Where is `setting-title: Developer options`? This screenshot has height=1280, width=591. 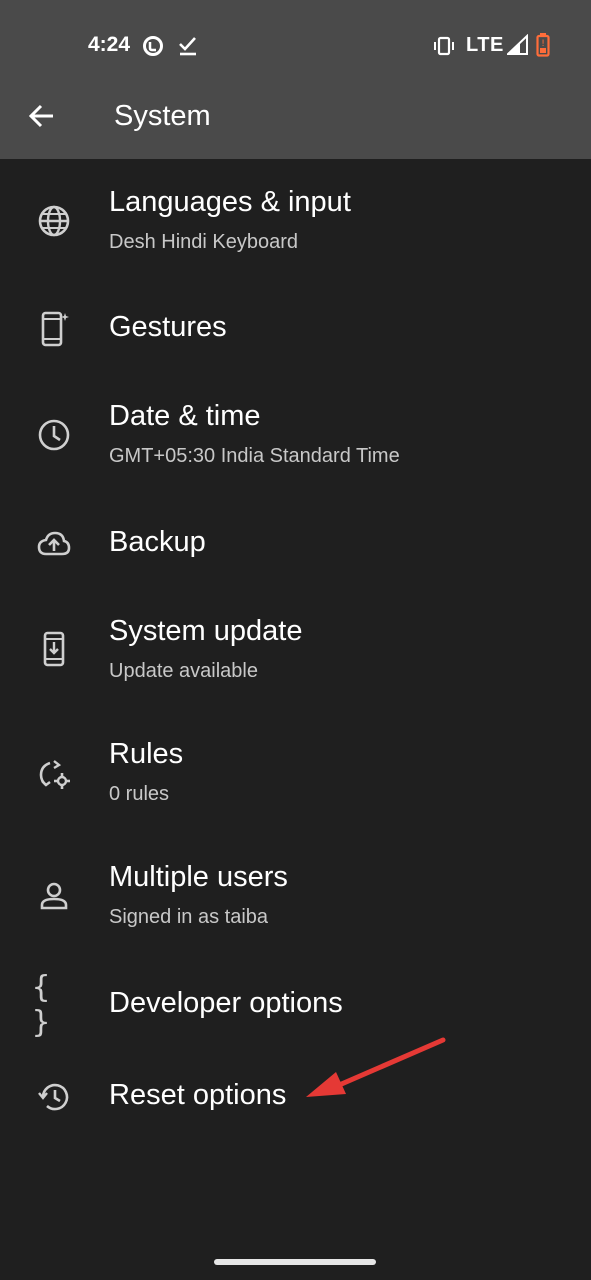
setting-title: Developer options is located at coordinates (226, 1003).